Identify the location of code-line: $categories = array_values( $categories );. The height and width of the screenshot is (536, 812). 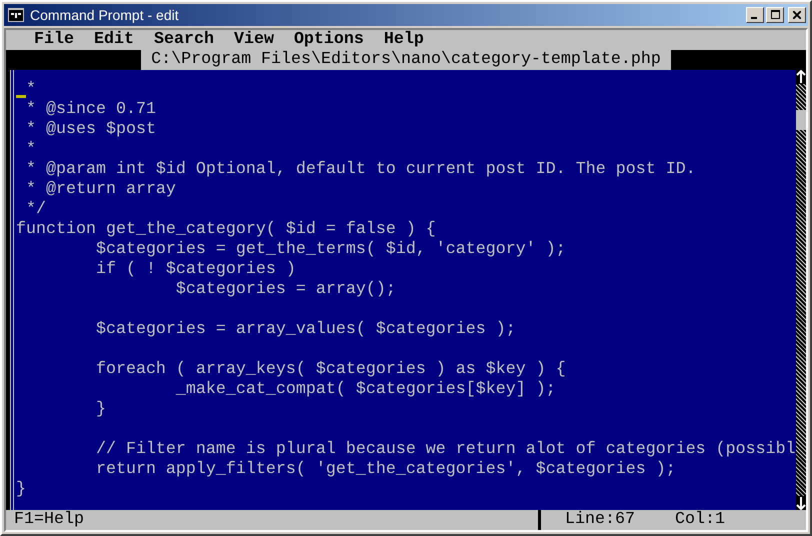
(305, 329).